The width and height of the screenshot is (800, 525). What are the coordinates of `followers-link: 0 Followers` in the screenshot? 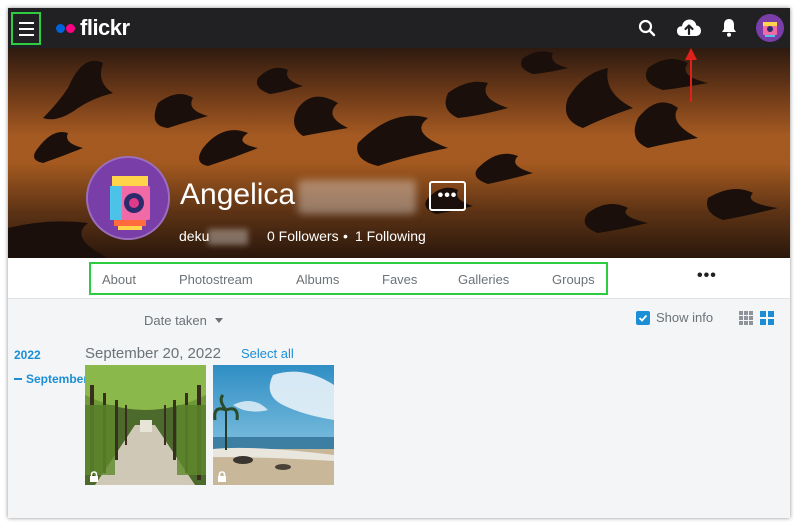 It's located at (303, 236).